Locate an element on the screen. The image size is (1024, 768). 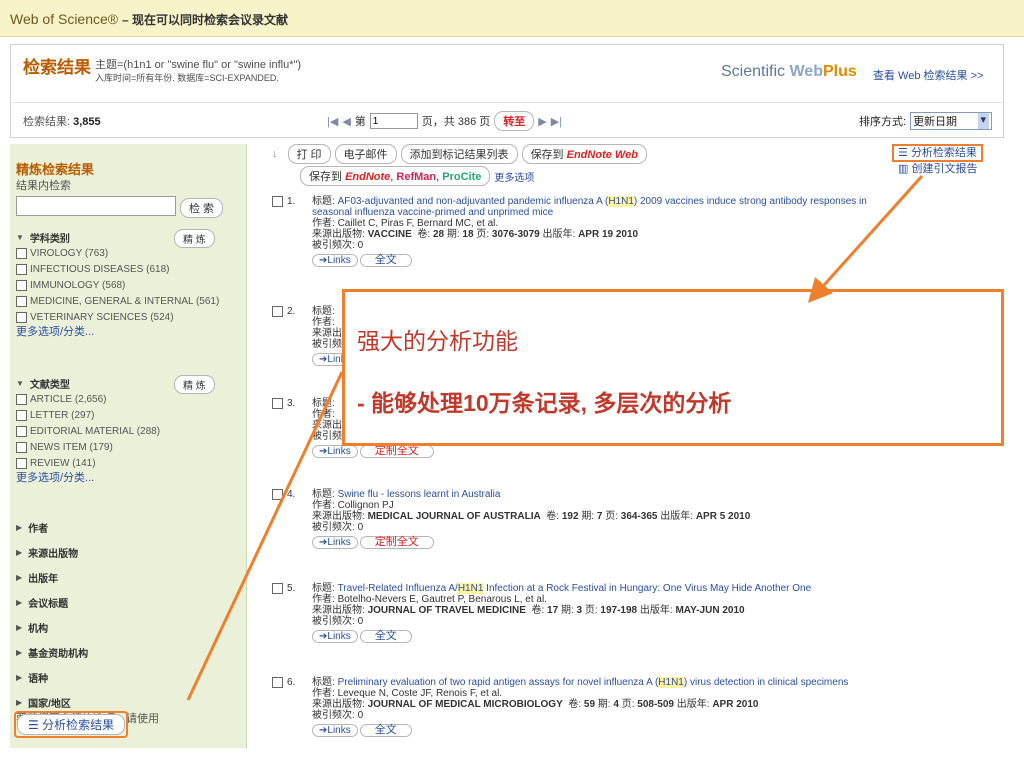
arrow-to-sidebar-button is located at coordinates (265, 536).